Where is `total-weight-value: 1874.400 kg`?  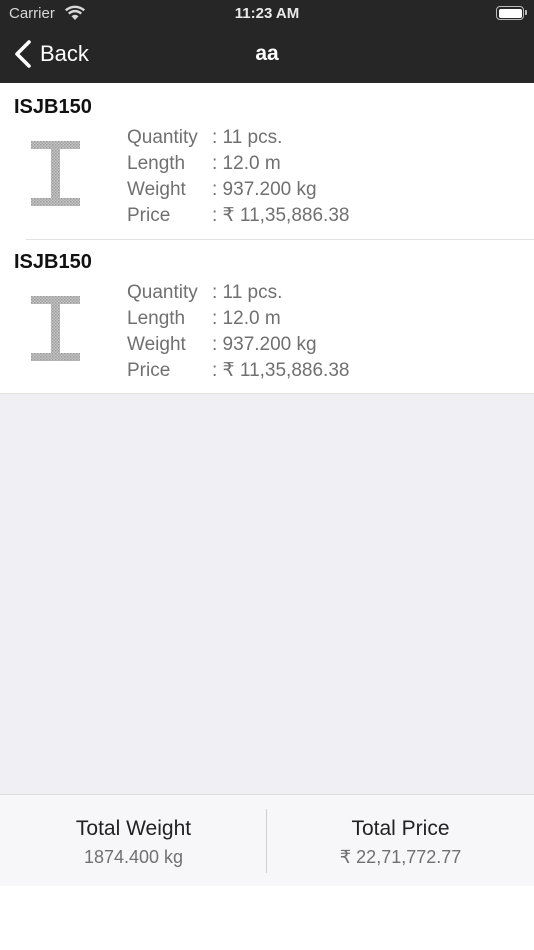
total-weight-value: 1874.400 kg is located at coordinates (133, 857).